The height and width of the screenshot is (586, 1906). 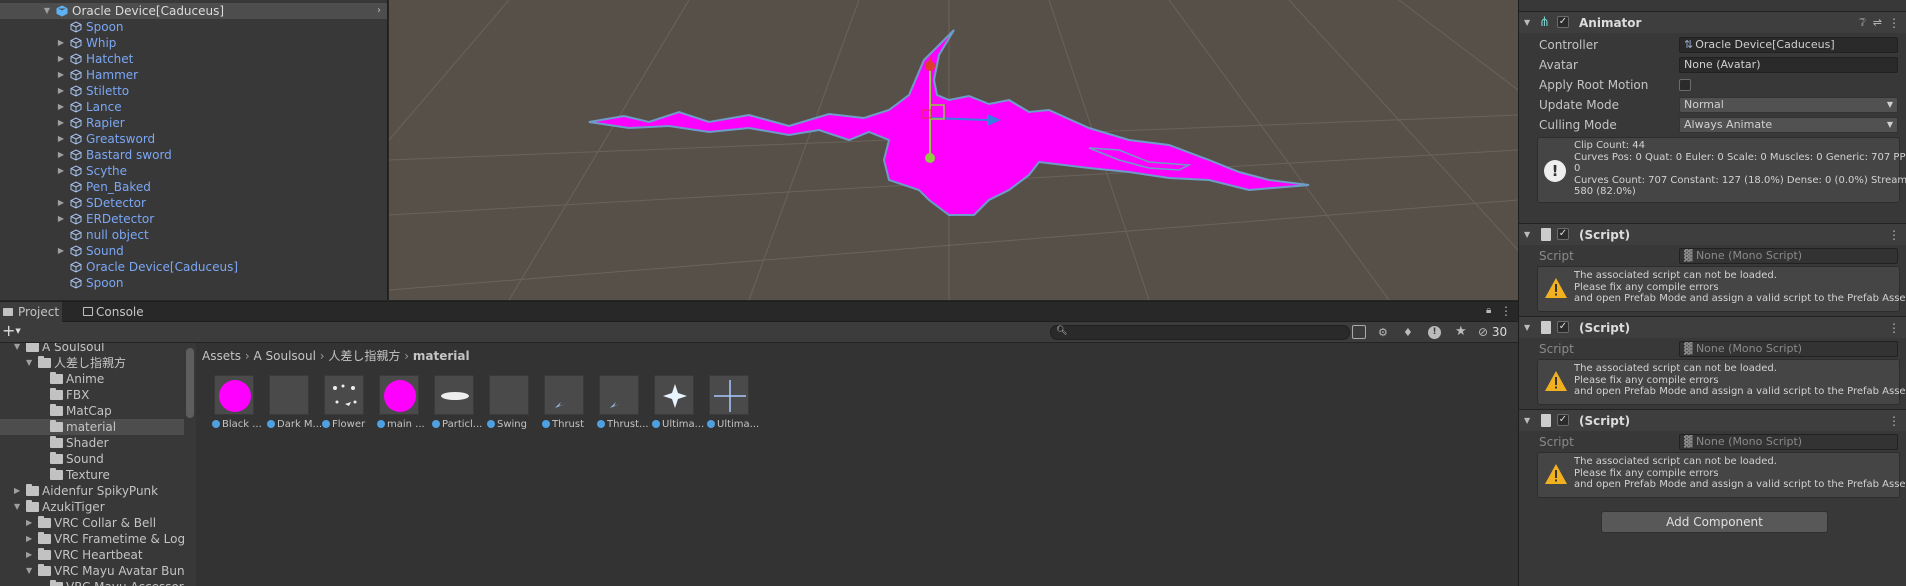 What do you see at coordinates (92, 459) in the screenshot?
I see `folder-tree-item: Sound` at bounding box center [92, 459].